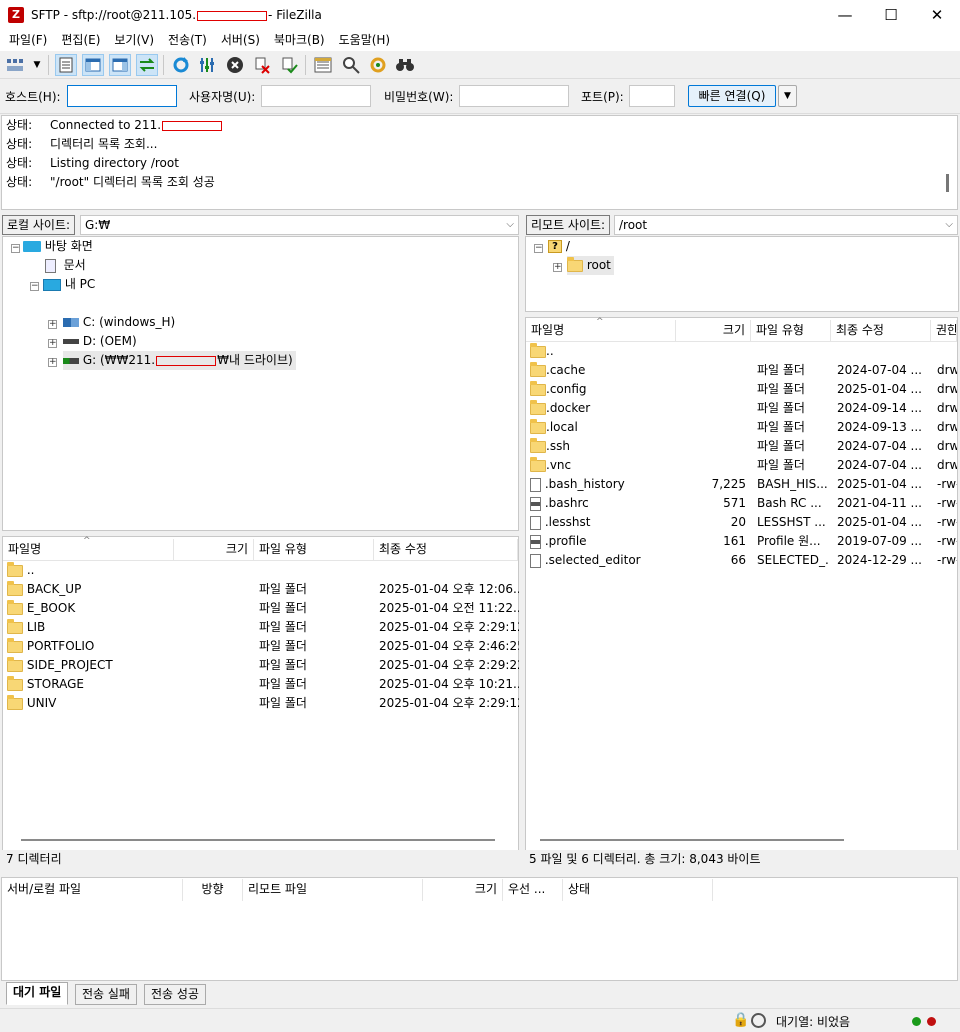 The width and height of the screenshot is (960, 1032). I want to click on table-row: .cache 파일 폴더 2024-07-04 ... drw, so click(741, 370).